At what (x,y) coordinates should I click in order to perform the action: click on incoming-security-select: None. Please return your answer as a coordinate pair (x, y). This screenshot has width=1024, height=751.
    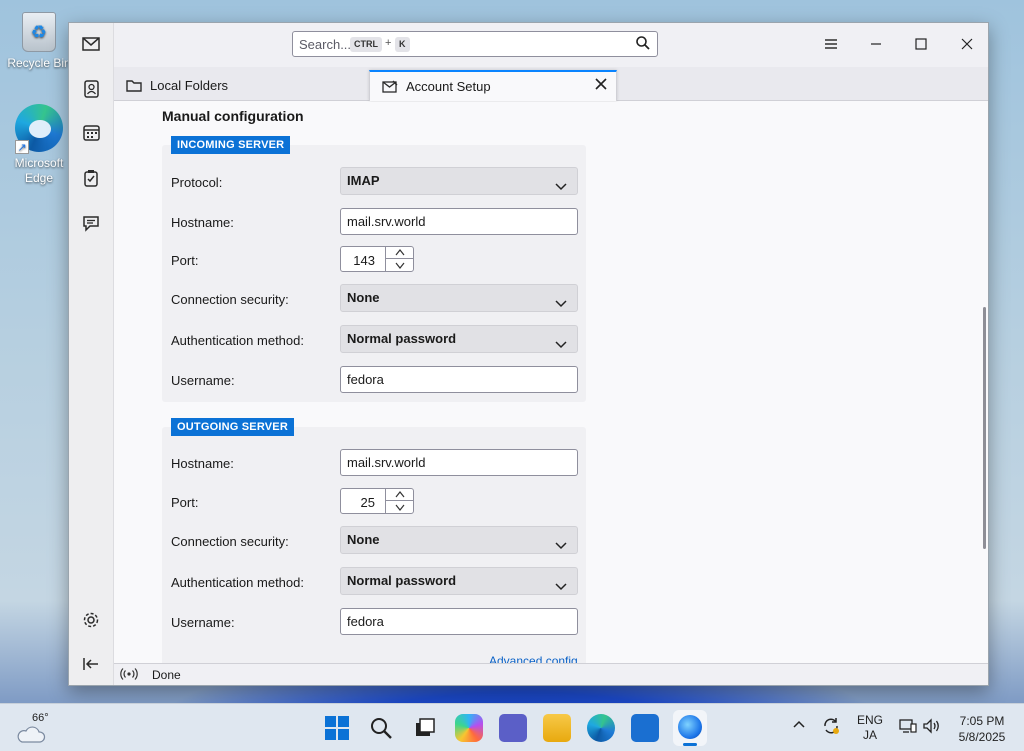
    Looking at the image, I should click on (459, 298).